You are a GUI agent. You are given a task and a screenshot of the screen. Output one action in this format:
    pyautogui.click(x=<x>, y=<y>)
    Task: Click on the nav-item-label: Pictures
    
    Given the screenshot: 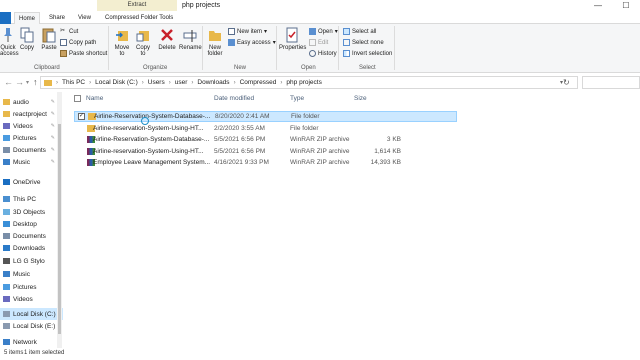 What is the action you would take?
    pyautogui.click(x=25, y=138)
    